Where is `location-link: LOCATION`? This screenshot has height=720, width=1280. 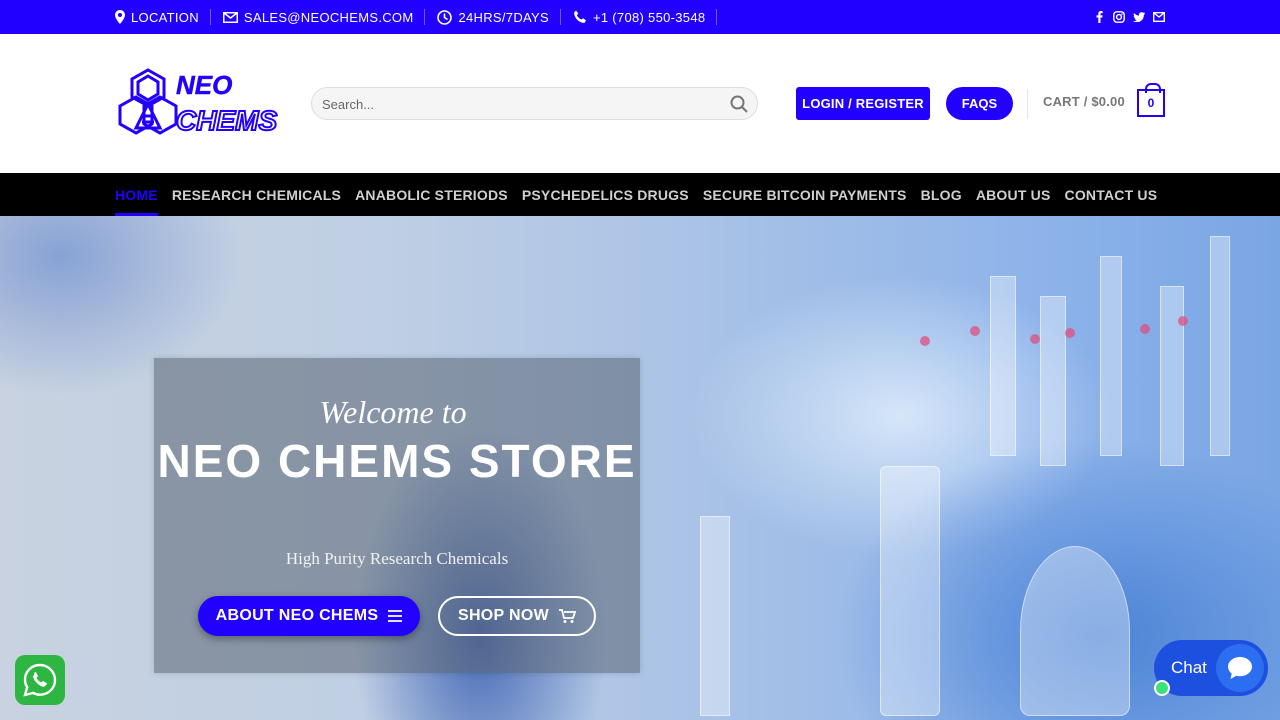 location-link: LOCATION is located at coordinates (163, 17).